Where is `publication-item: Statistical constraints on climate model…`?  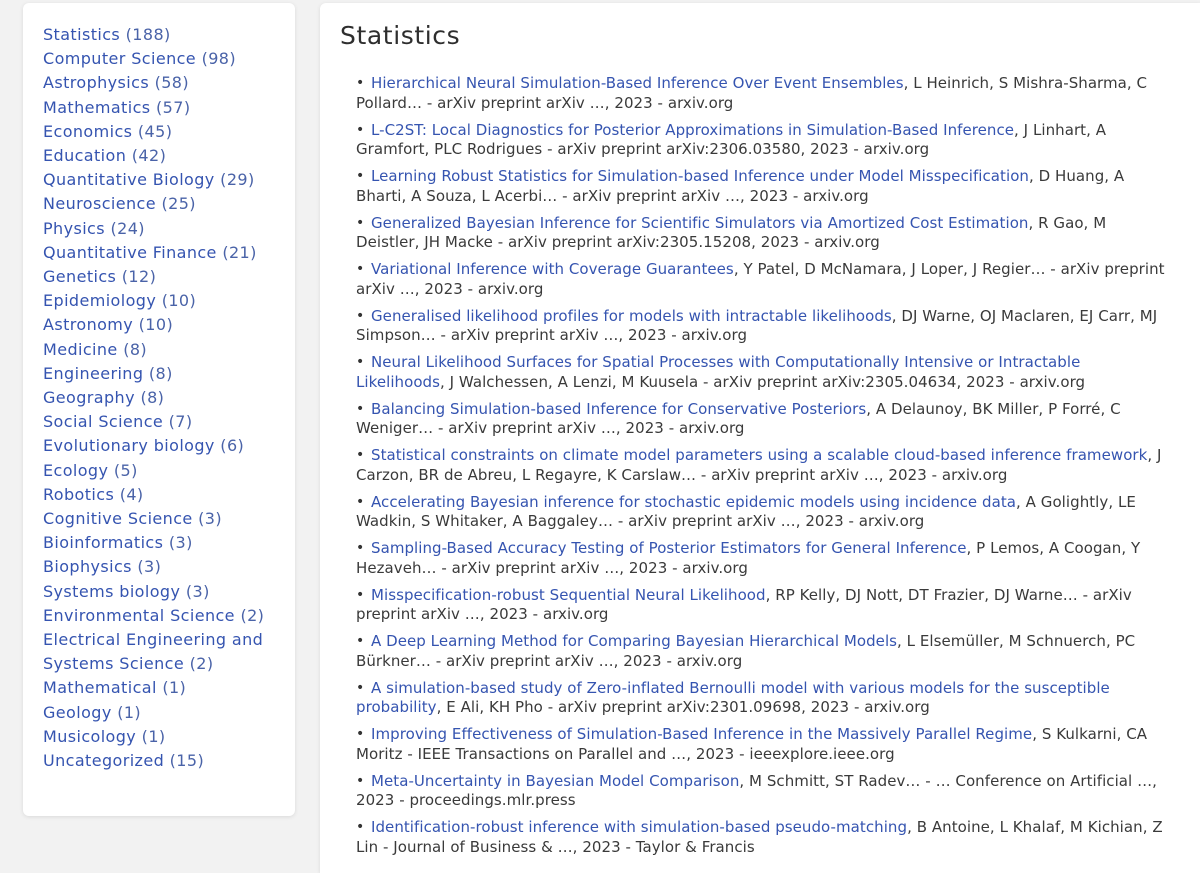
publication-item: Statistical constraints on climate model… is located at coordinates (763, 465).